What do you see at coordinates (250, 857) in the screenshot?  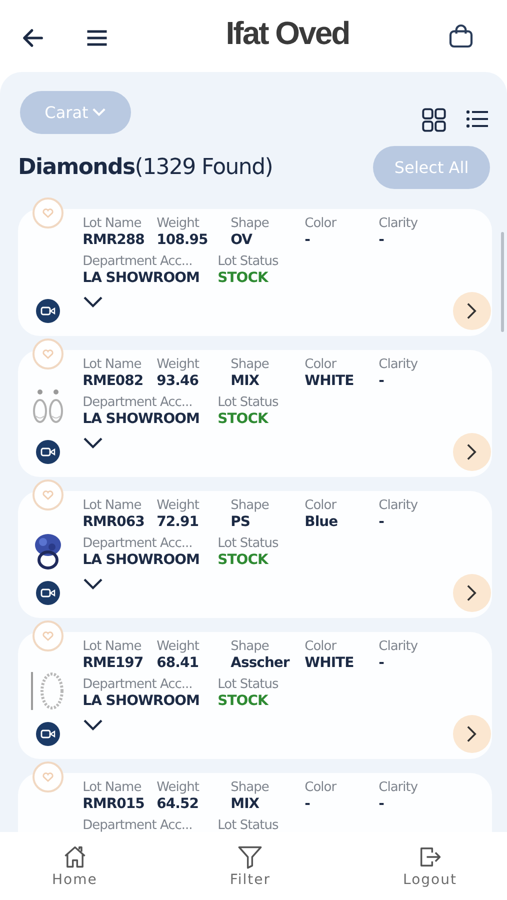 I see `filter-icon` at bounding box center [250, 857].